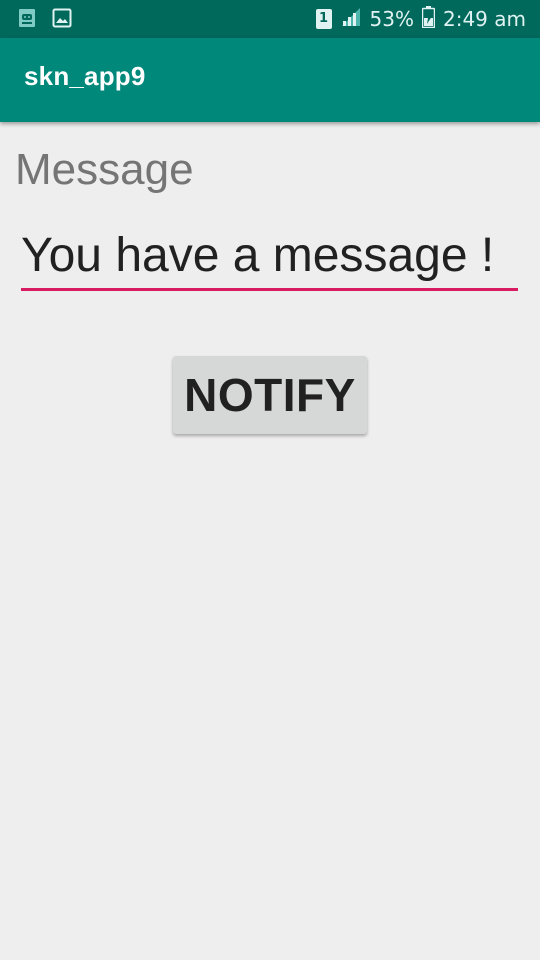 The height and width of the screenshot is (960, 540). Describe the element at coordinates (420, 19) in the screenshot. I see `status-right: 1 53% 2:49 am` at that location.